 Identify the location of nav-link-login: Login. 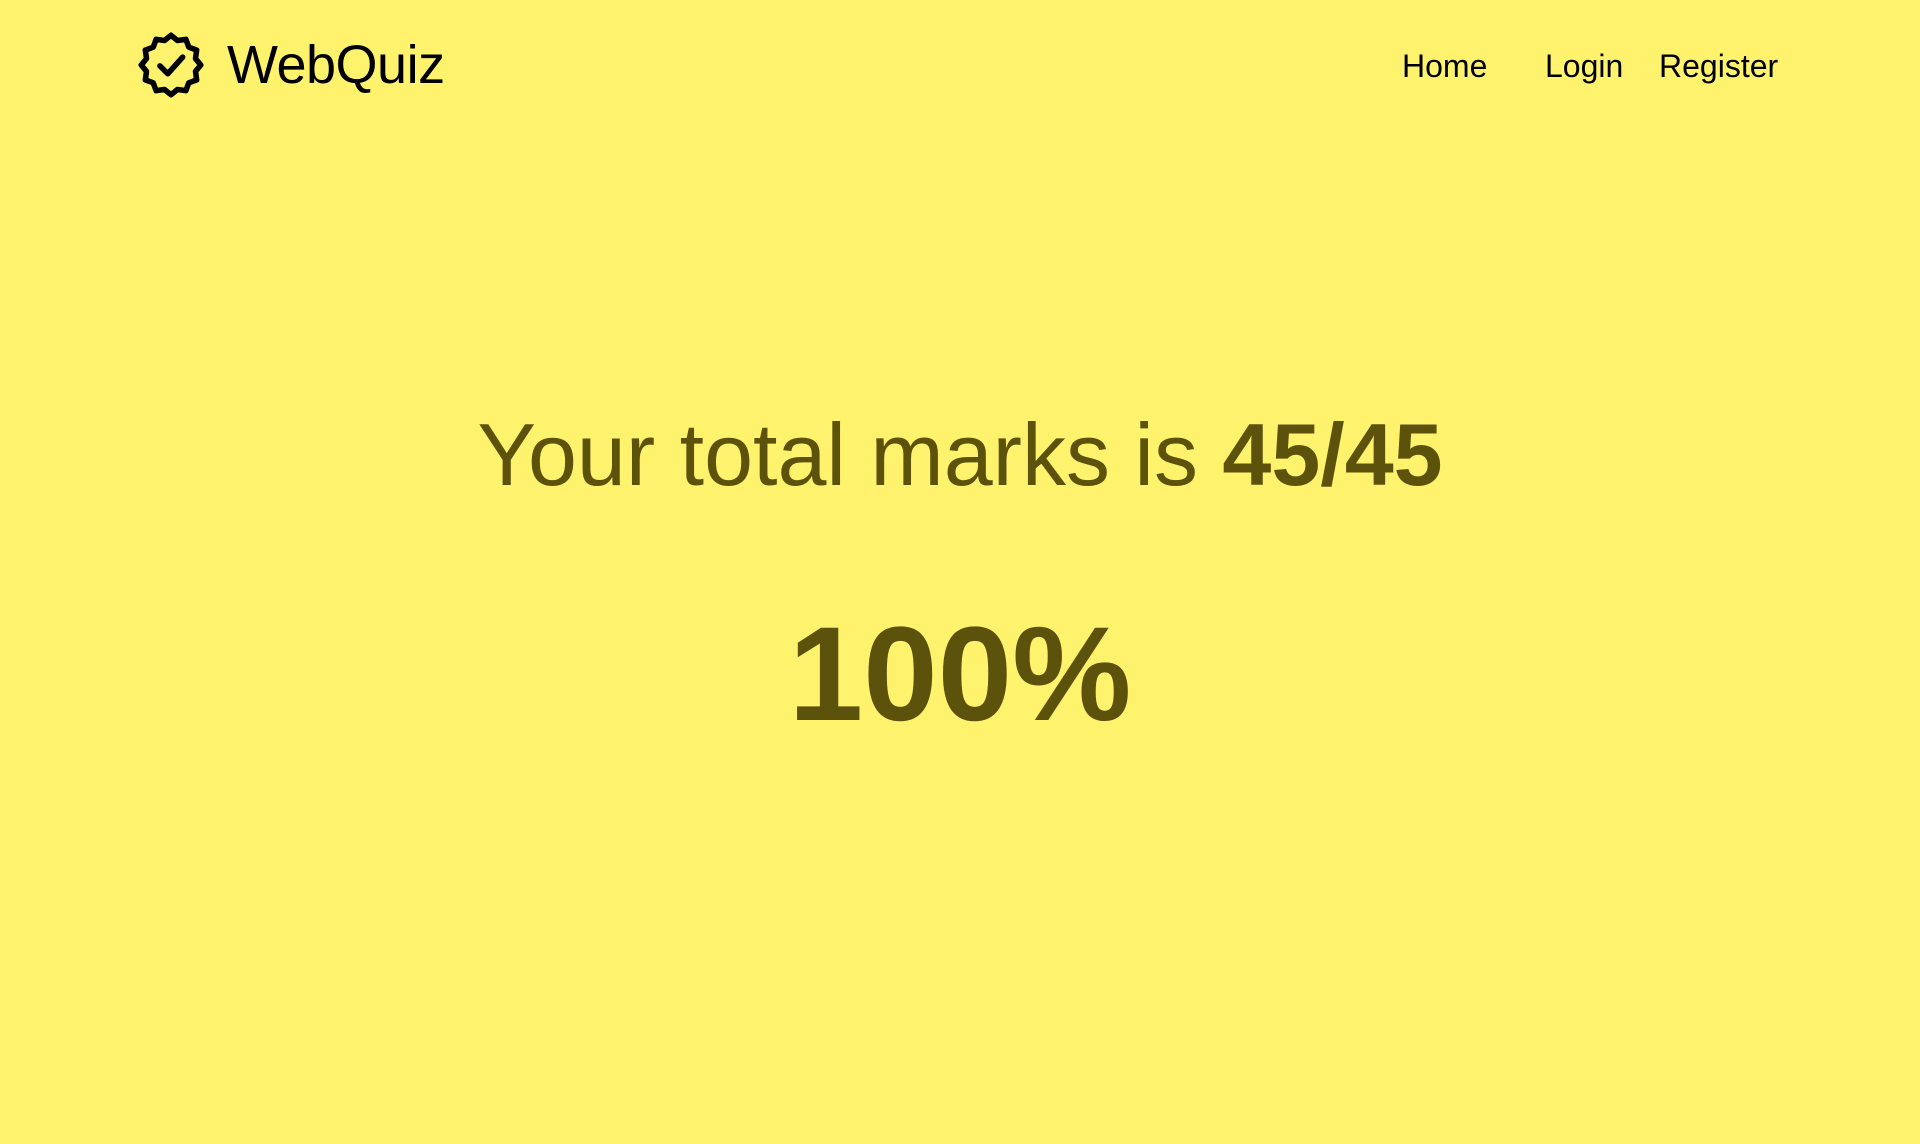
(1584, 66).